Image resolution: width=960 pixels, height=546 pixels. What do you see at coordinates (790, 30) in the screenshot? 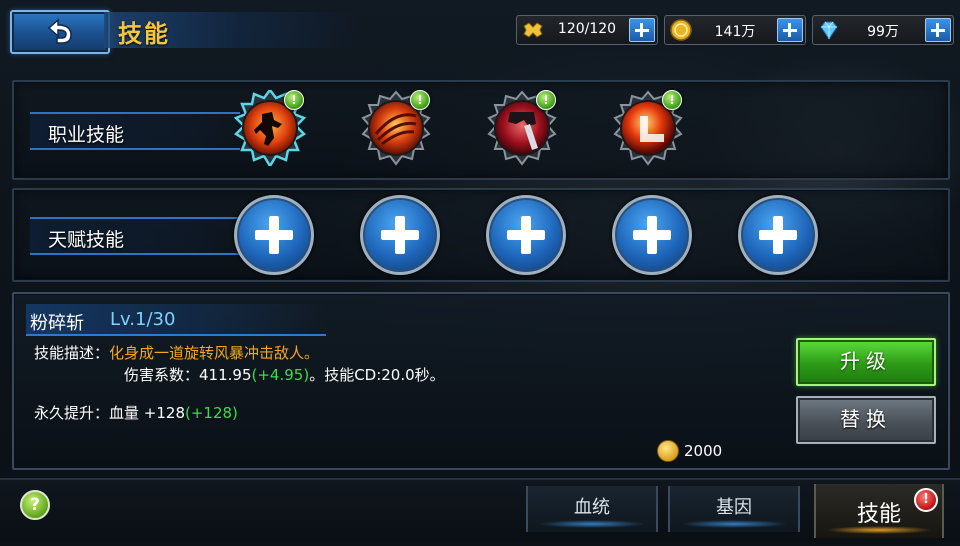
I see `add-gold-button` at bounding box center [790, 30].